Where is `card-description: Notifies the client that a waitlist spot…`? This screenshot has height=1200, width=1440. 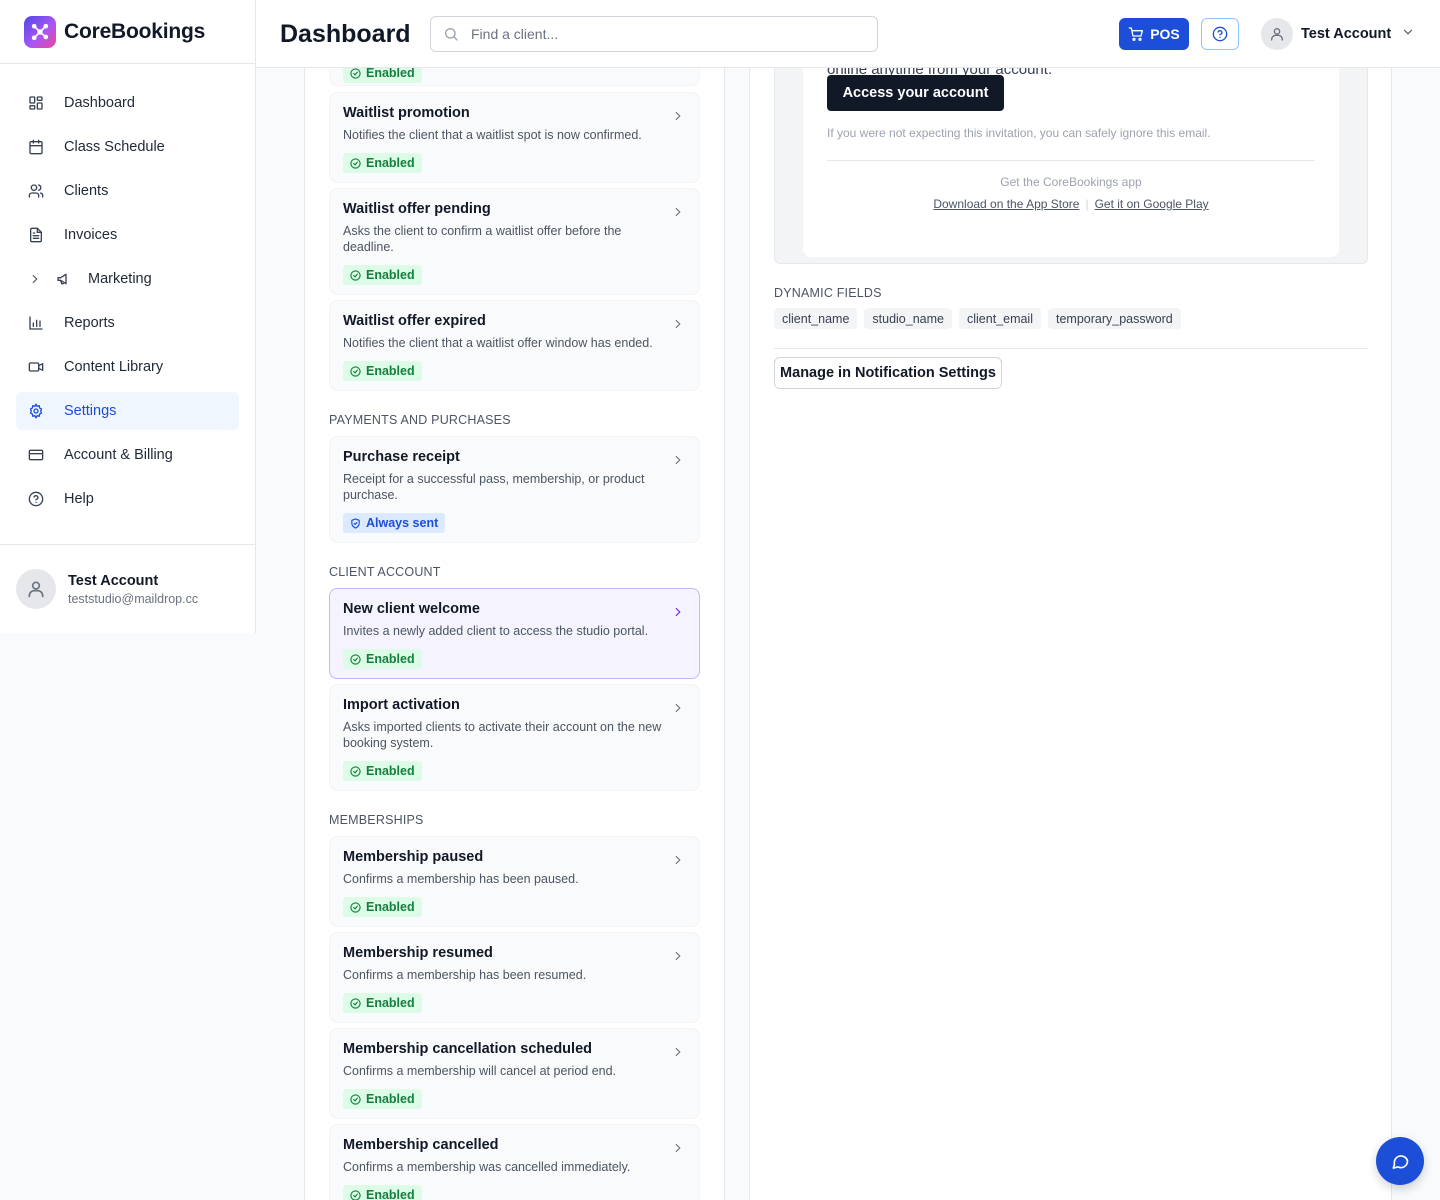
card-description: Notifies the client that a waitlist spot… is located at coordinates (492, 135).